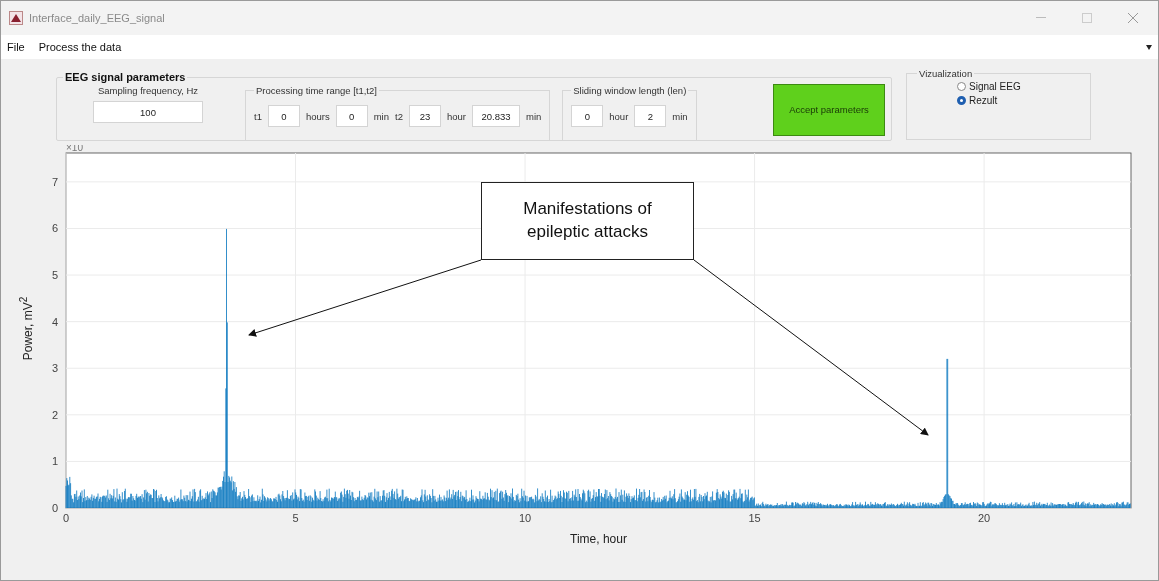 This screenshot has height=581, width=1159. Describe the element at coordinates (316, 90) in the screenshot. I see `group-title: Processing time range [t1,t2]` at that location.